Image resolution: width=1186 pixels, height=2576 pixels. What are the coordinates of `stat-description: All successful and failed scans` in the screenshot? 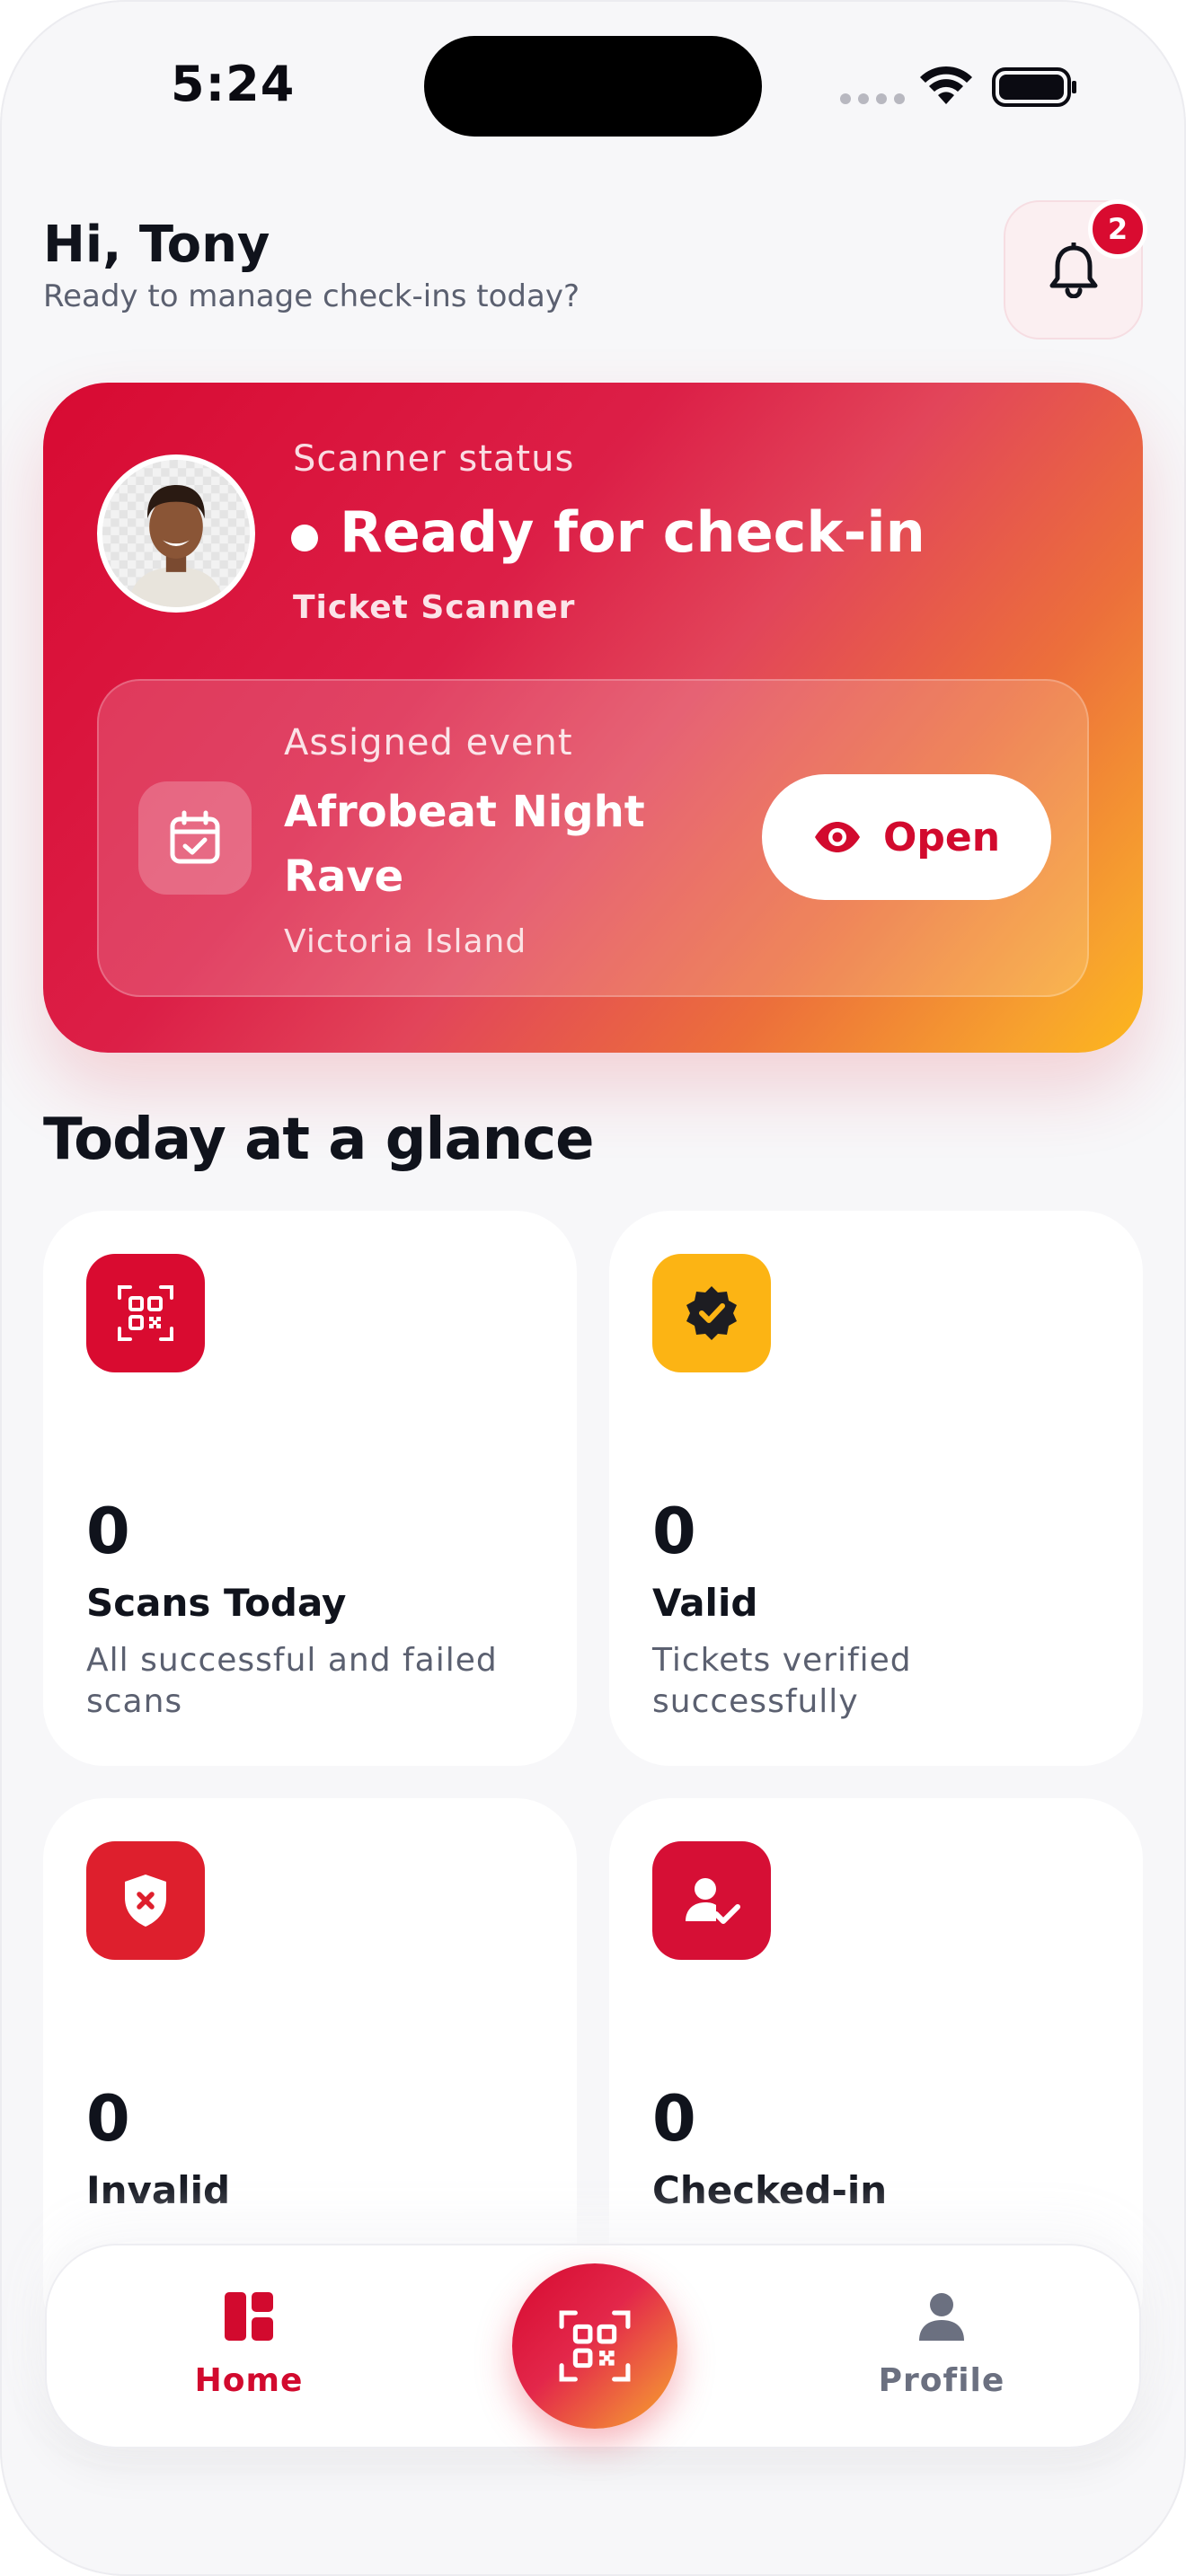 It's located at (292, 1681).